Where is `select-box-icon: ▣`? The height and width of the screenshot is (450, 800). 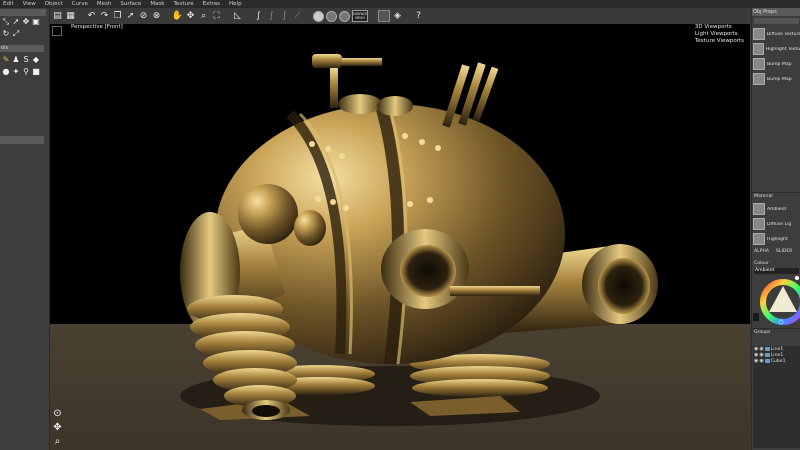
select-box-icon: ▣ is located at coordinates (36, 22).